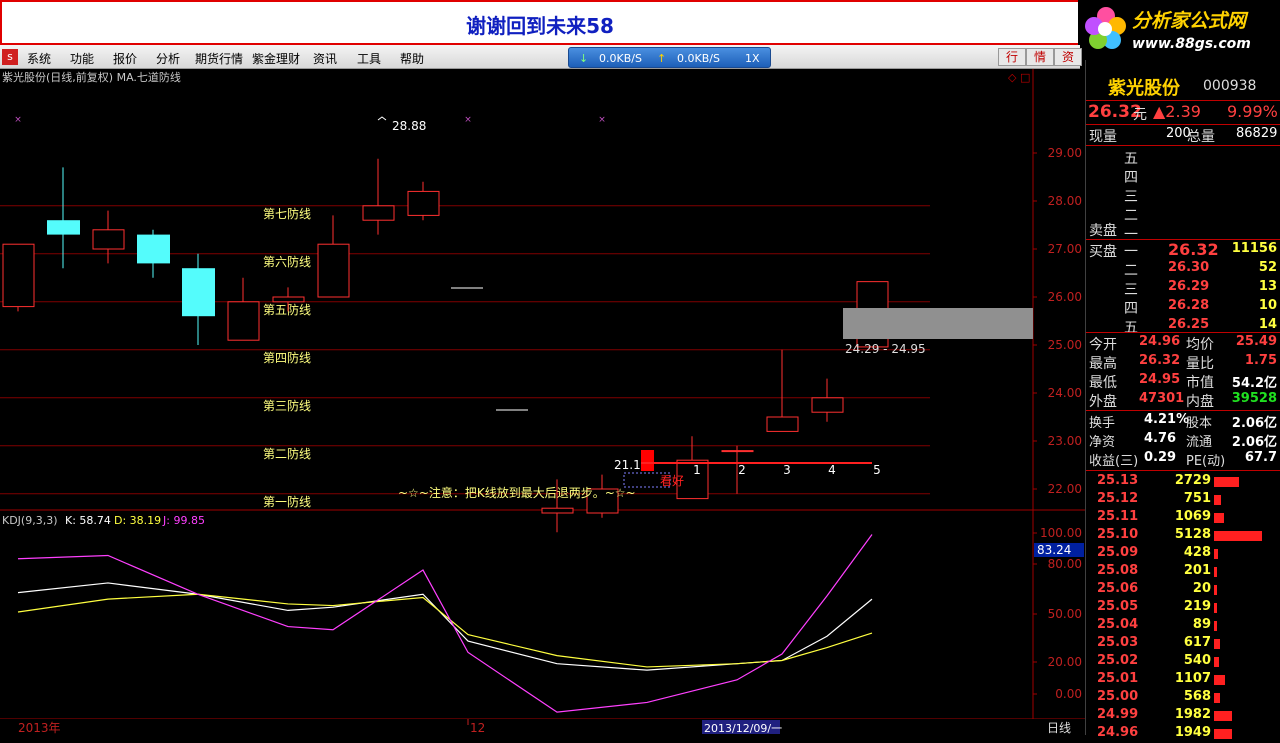  What do you see at coordinates (287, 357) in the screenshot?
I see `defense-line-label: 第四防线` at bounding box center [287, 357].